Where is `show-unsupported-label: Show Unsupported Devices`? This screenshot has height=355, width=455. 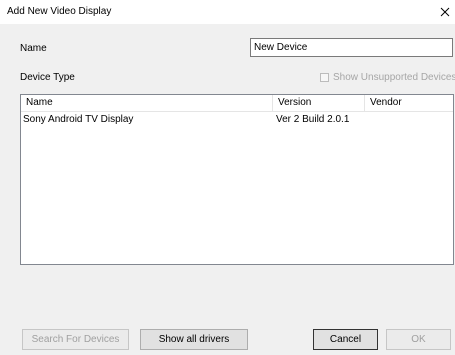
show-unsupported-label: Show Unsupported Devices is located at coordinates (394, 77).